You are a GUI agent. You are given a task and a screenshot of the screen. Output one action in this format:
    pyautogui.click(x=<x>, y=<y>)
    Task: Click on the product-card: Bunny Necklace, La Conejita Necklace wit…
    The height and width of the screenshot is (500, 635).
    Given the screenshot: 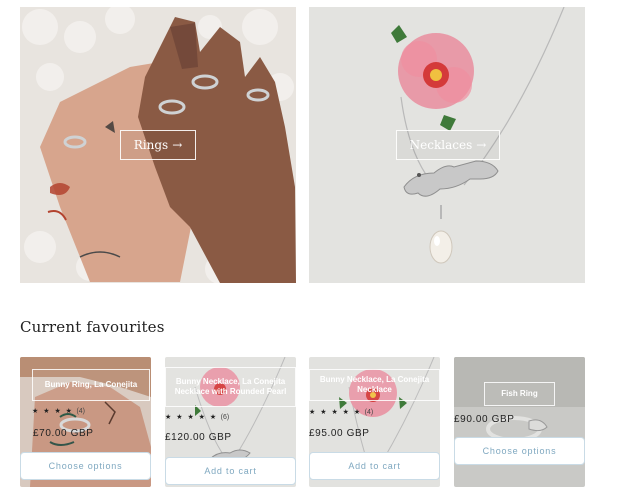 What is the action you would take?
    pyautogui.click(x=230, y=422)
    